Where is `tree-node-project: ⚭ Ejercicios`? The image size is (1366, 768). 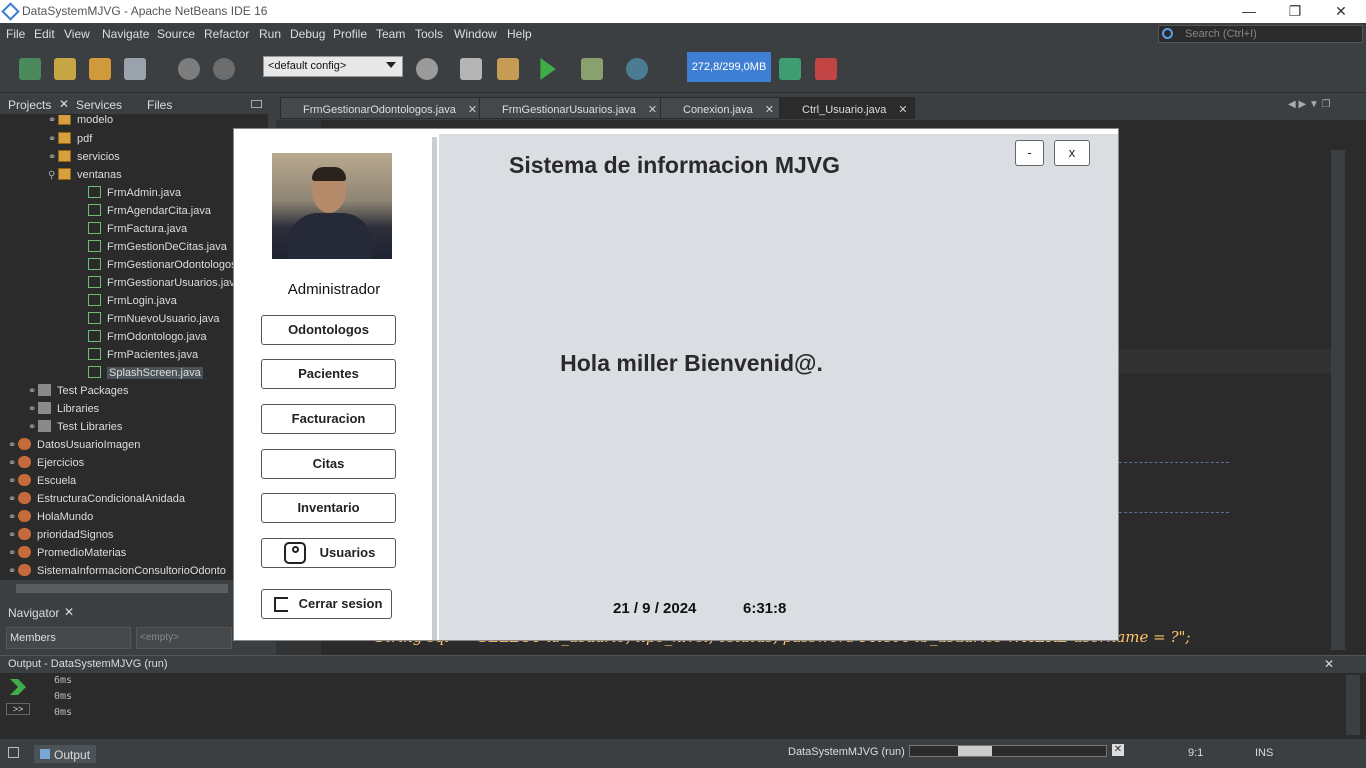 tree-node-project: ⚭ Ejercicios is located at coordinates (46, 462).